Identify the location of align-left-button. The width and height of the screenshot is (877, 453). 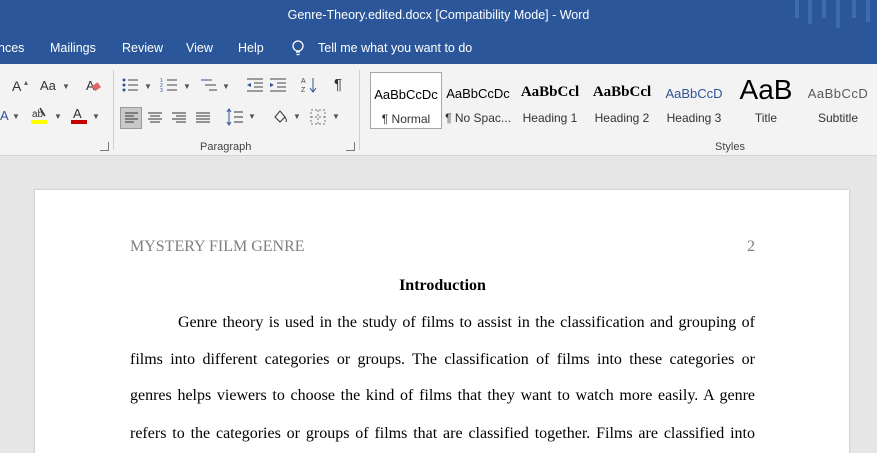
(131, 118).